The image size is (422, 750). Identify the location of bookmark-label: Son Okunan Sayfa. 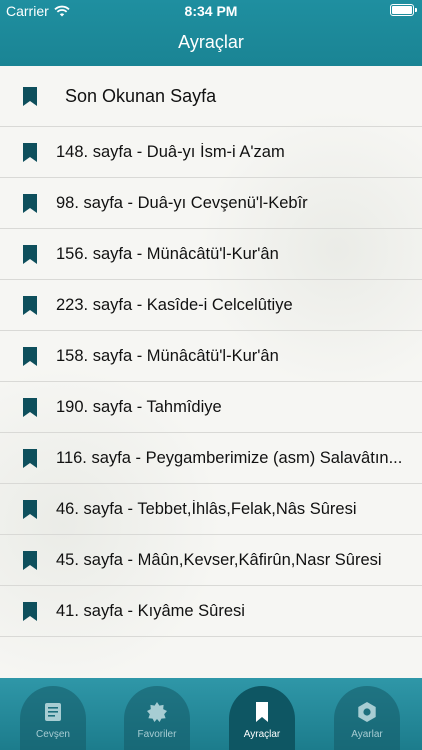
(141, 96).